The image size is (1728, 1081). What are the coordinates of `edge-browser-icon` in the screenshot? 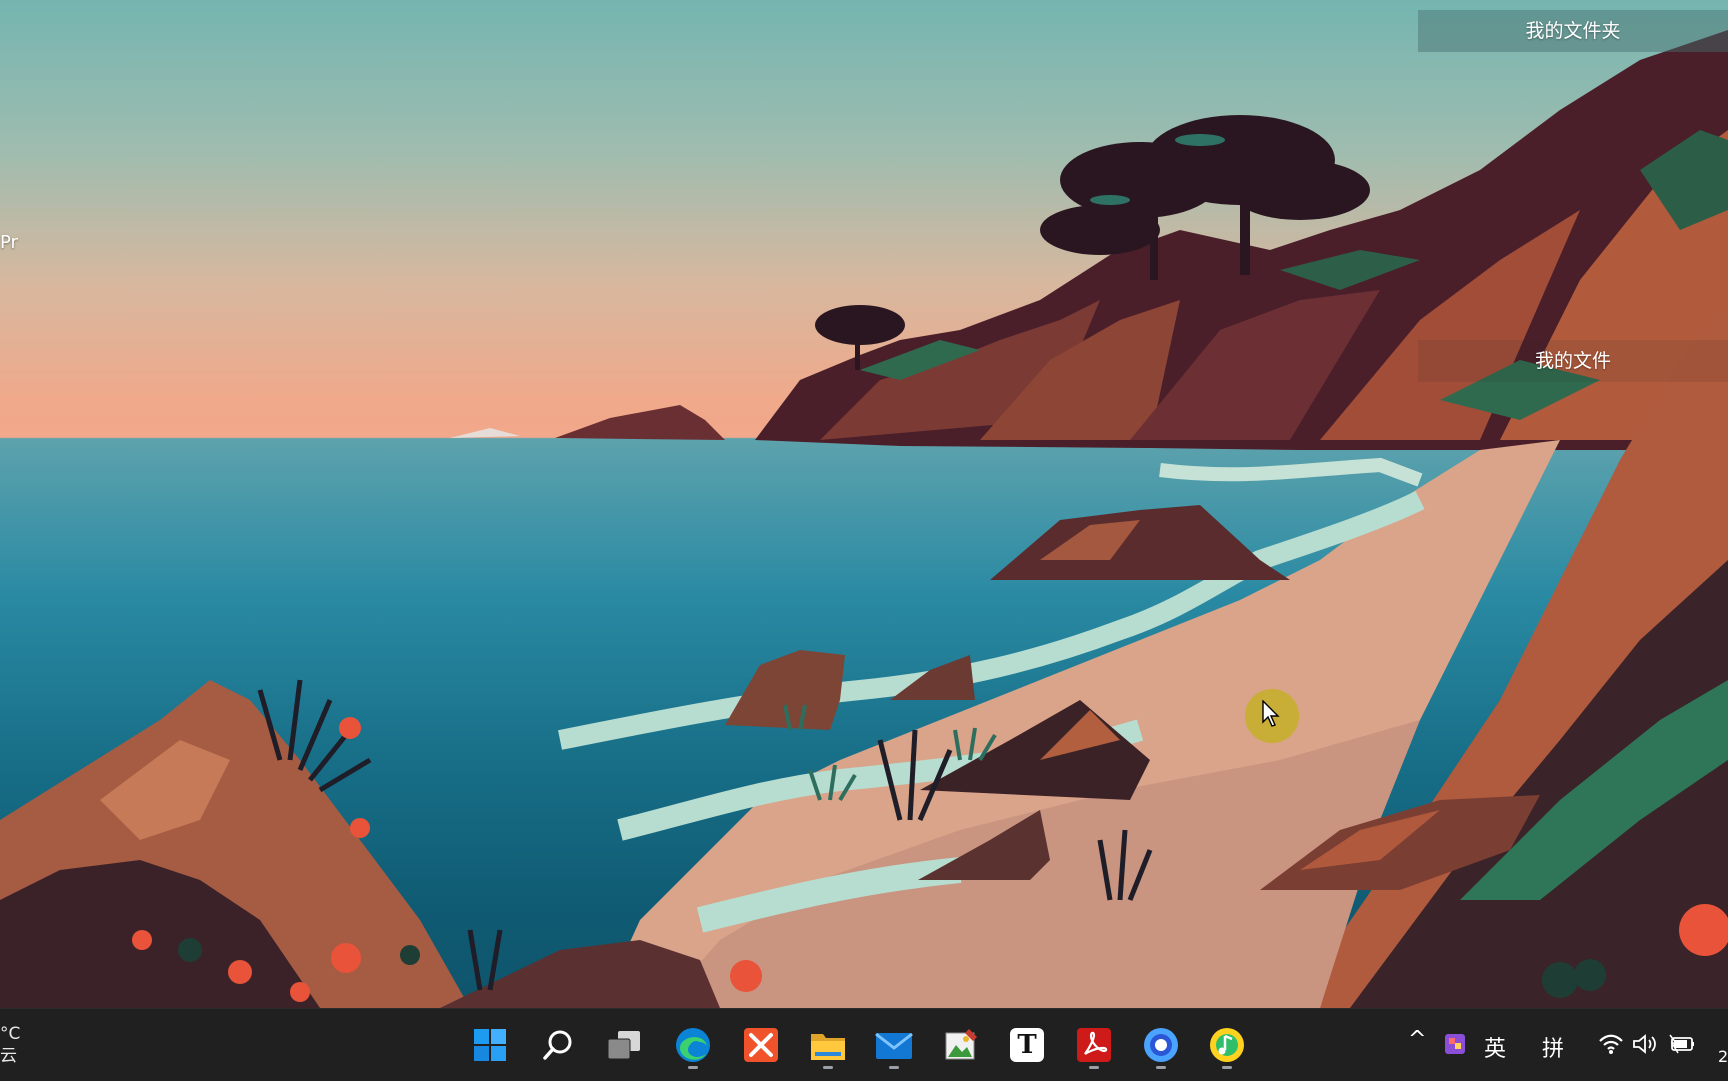 It's located at (693, 1045).